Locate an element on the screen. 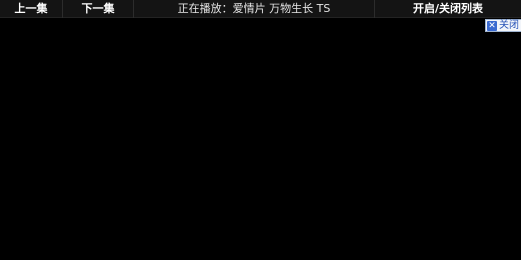 This screenshot has width=521, height=260. player-toolbar: 上一集 下一集 正在播放：爱情片 万物生长 TS 开启/关闭列表 is located at coordinates (260, 9).